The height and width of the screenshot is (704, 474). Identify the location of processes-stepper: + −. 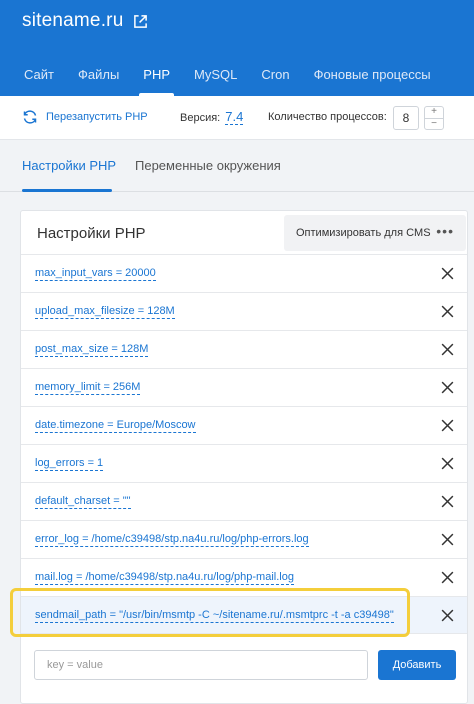
(434, 118).